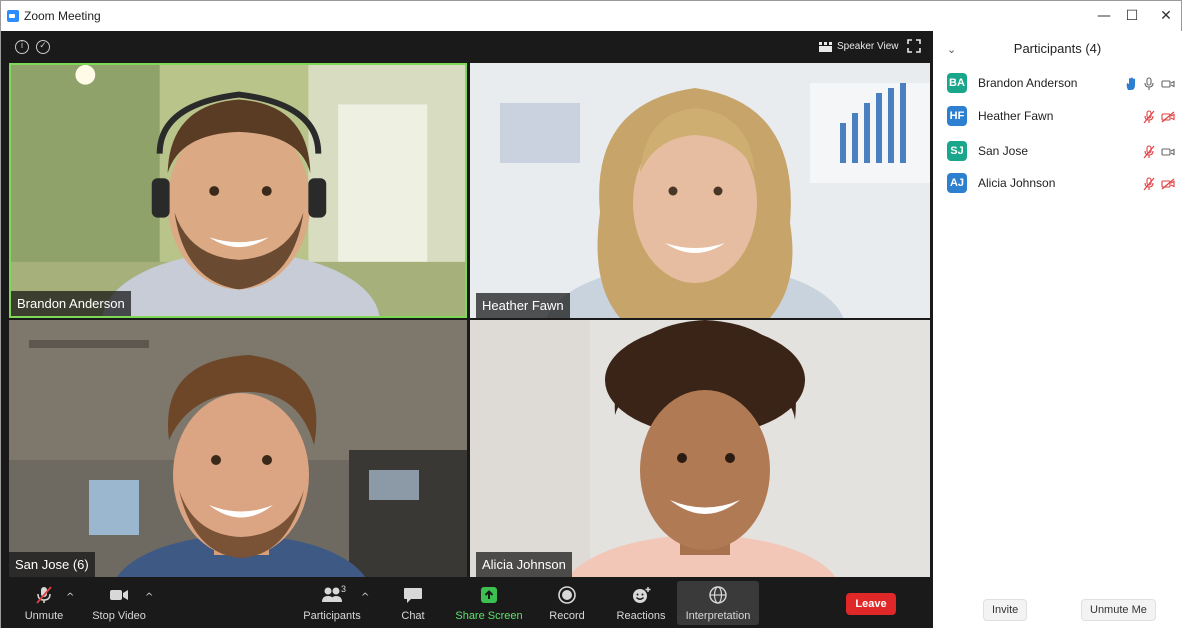 The width and height of the screenshot is (1182, 628). What do you see at coordinates (523, 305) in the screenshot?
I see `participant-name-tag: Heather Fawn` at bounding box center [523, 305].